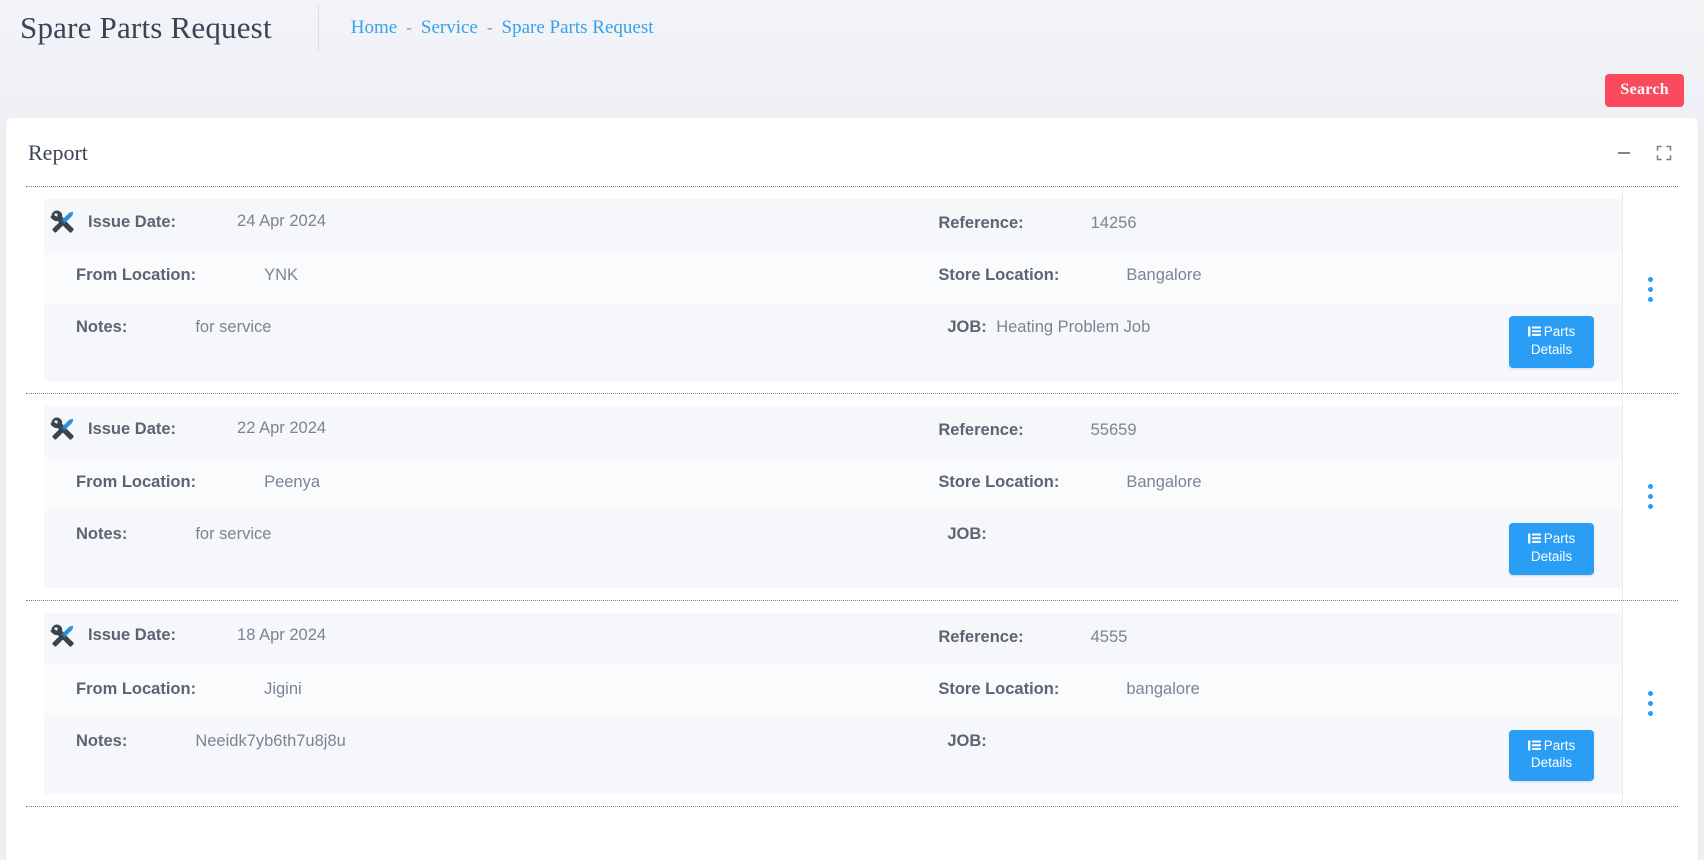 This screenshot has width=1704, height=860. What do you see at coordinates (462, 741) in the screenshot?
I see `notes-cell: Notes: Neeidk7yb6th7u8j8u` at bounding box center [462, 741].